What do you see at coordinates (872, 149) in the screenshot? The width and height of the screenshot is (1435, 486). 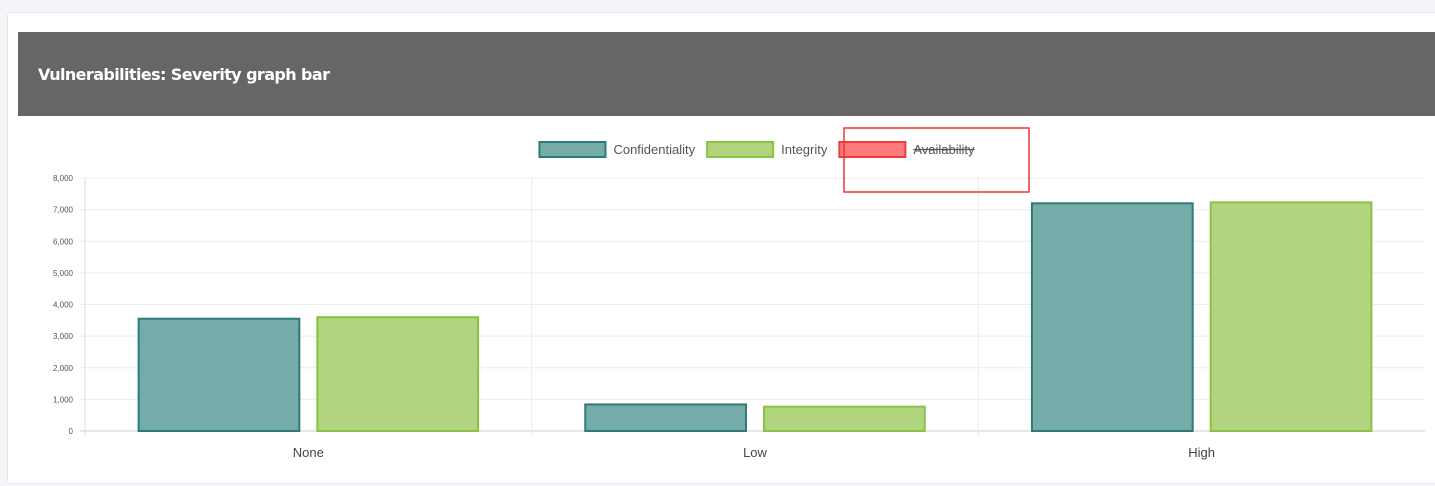 I see `legend-swatch-availability` at bounding box center [872, 149].